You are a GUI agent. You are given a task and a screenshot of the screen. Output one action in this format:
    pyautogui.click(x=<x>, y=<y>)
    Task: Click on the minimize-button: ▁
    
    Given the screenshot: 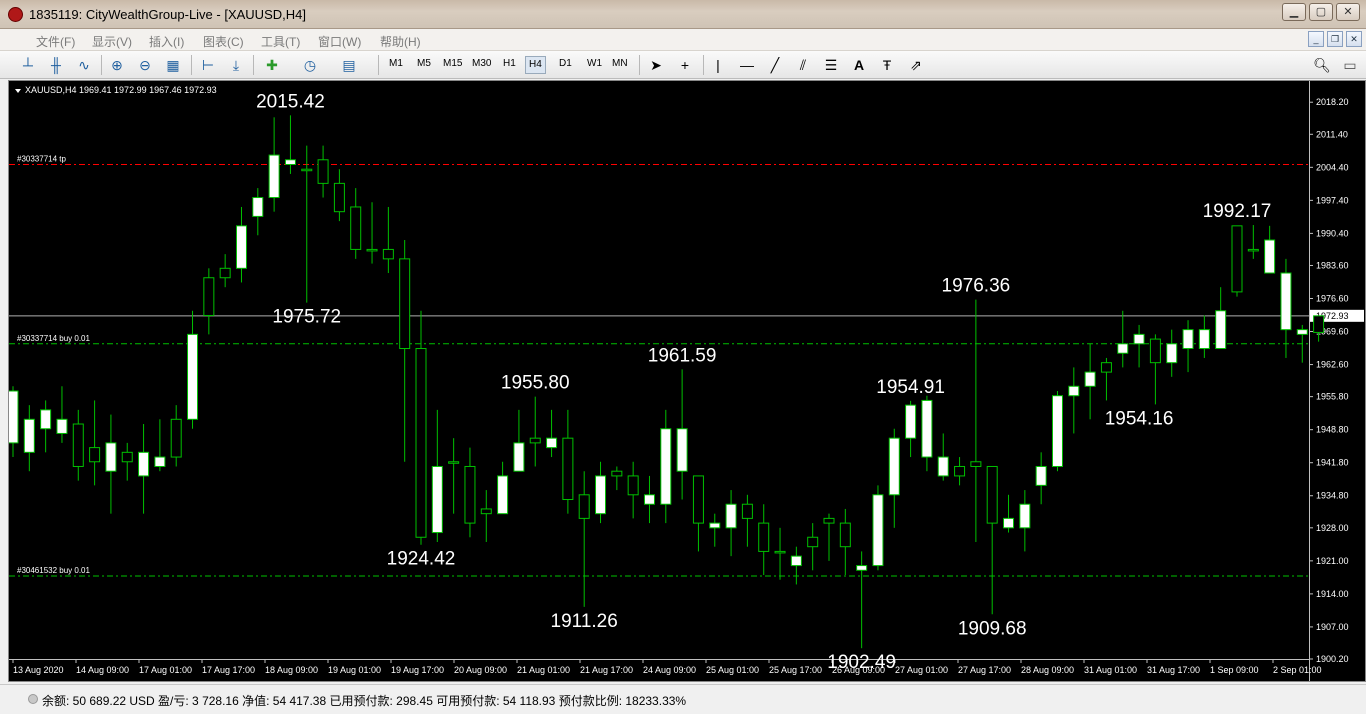 What is the action you would take?
    pyautogui.click(x=1294, y=12)
    